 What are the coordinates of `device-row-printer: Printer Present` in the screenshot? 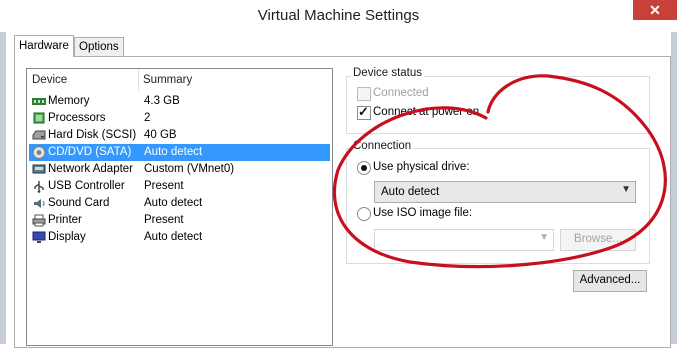 It's located at (179, 220).